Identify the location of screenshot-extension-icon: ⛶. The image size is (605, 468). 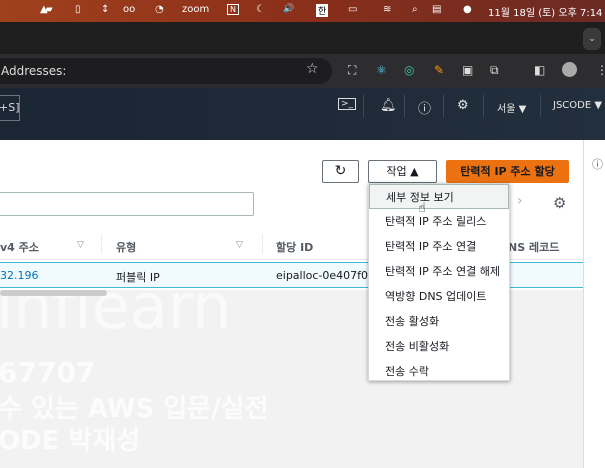
(352, 70).